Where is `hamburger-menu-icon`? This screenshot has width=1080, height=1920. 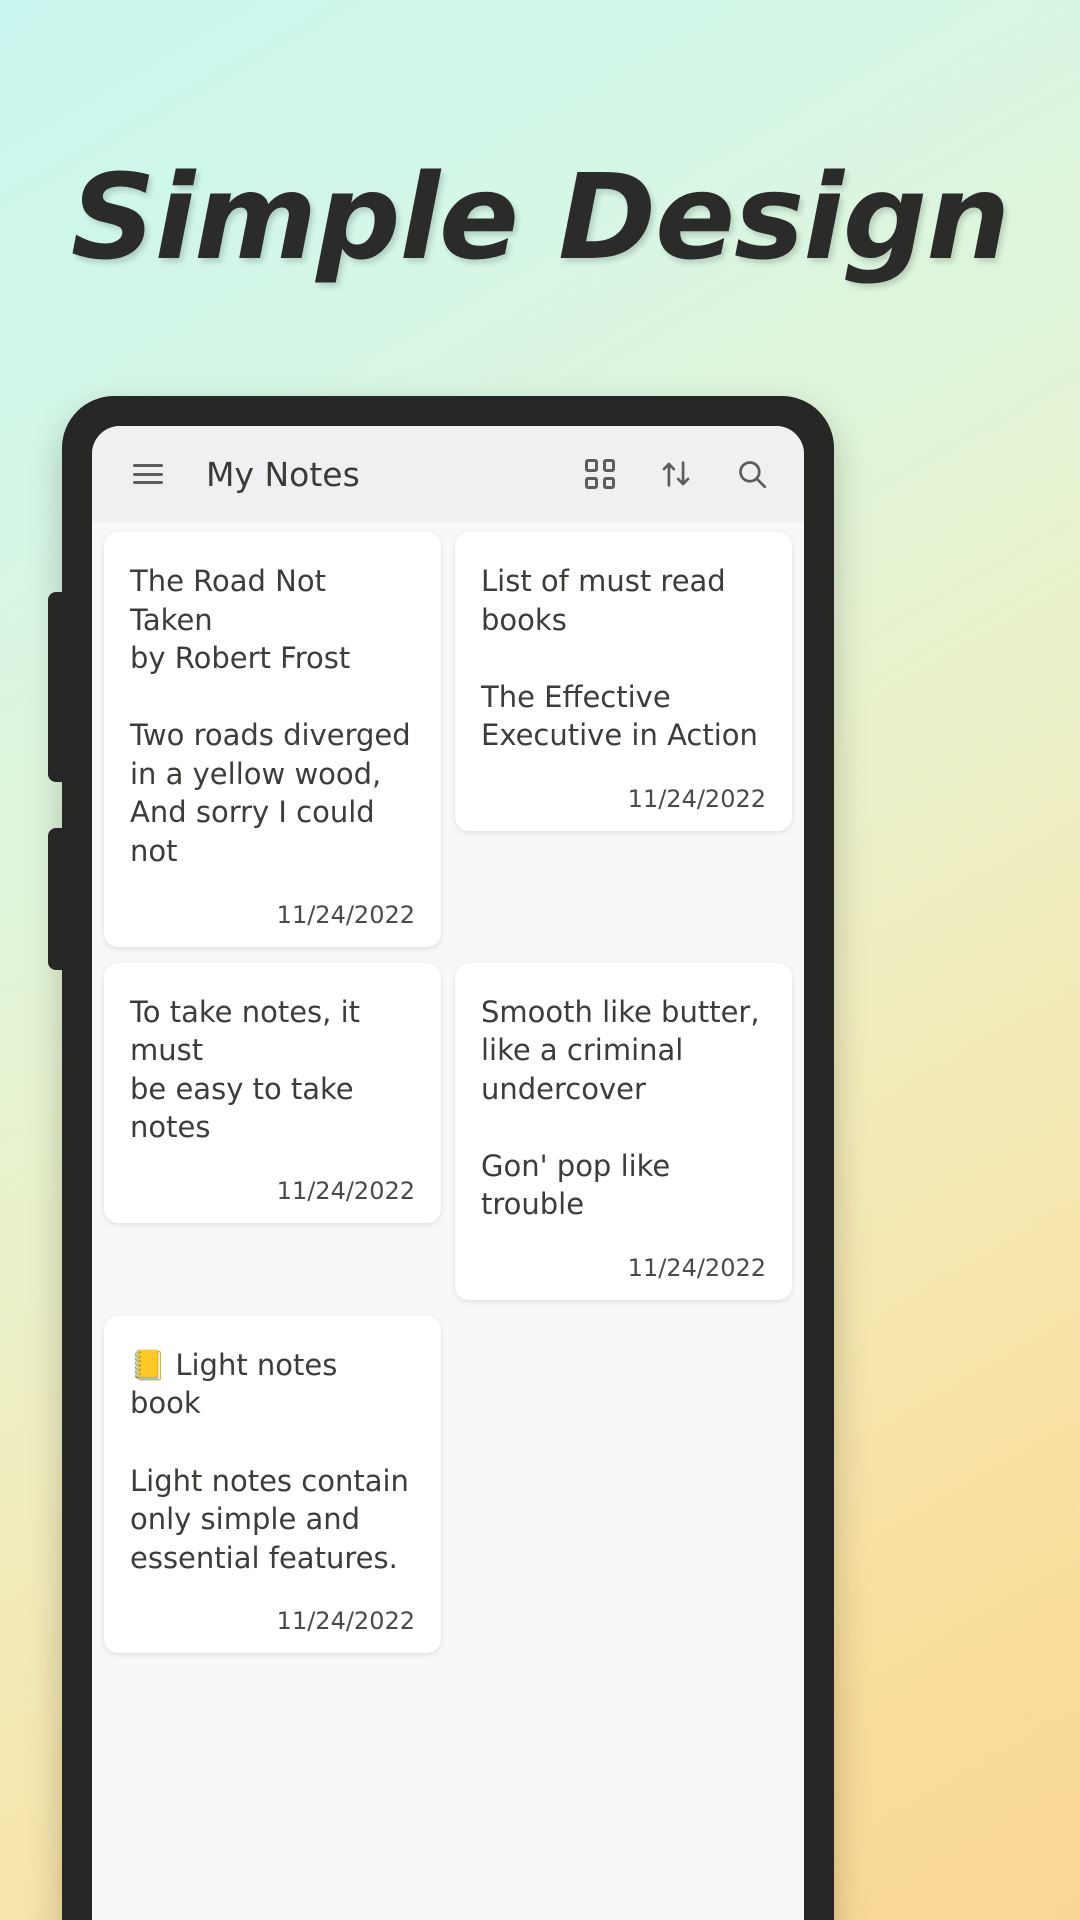
hamburger-menu-icon is located at coordinates (148, 474).